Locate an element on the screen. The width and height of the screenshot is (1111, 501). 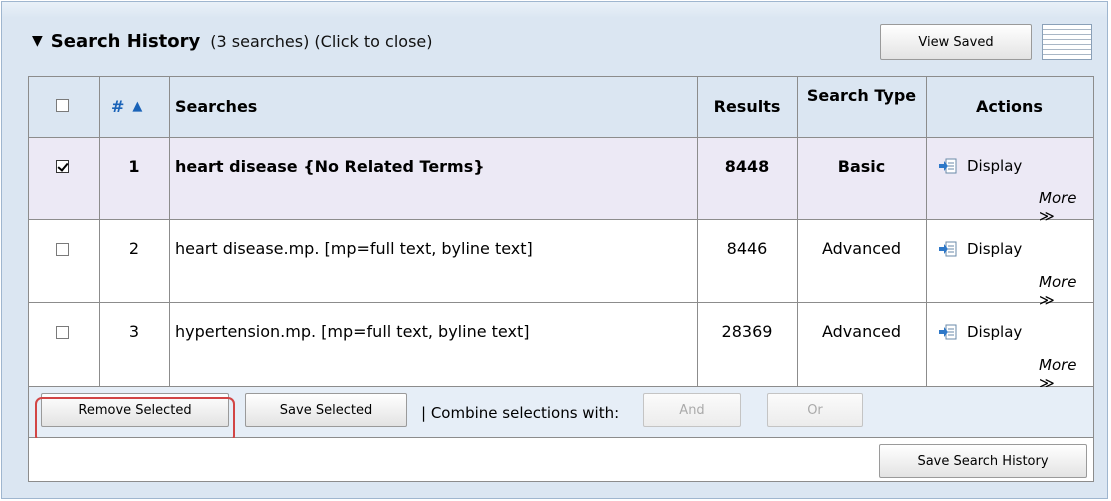
num-sort-header: # ▲ is located at coordinates (126, 106).